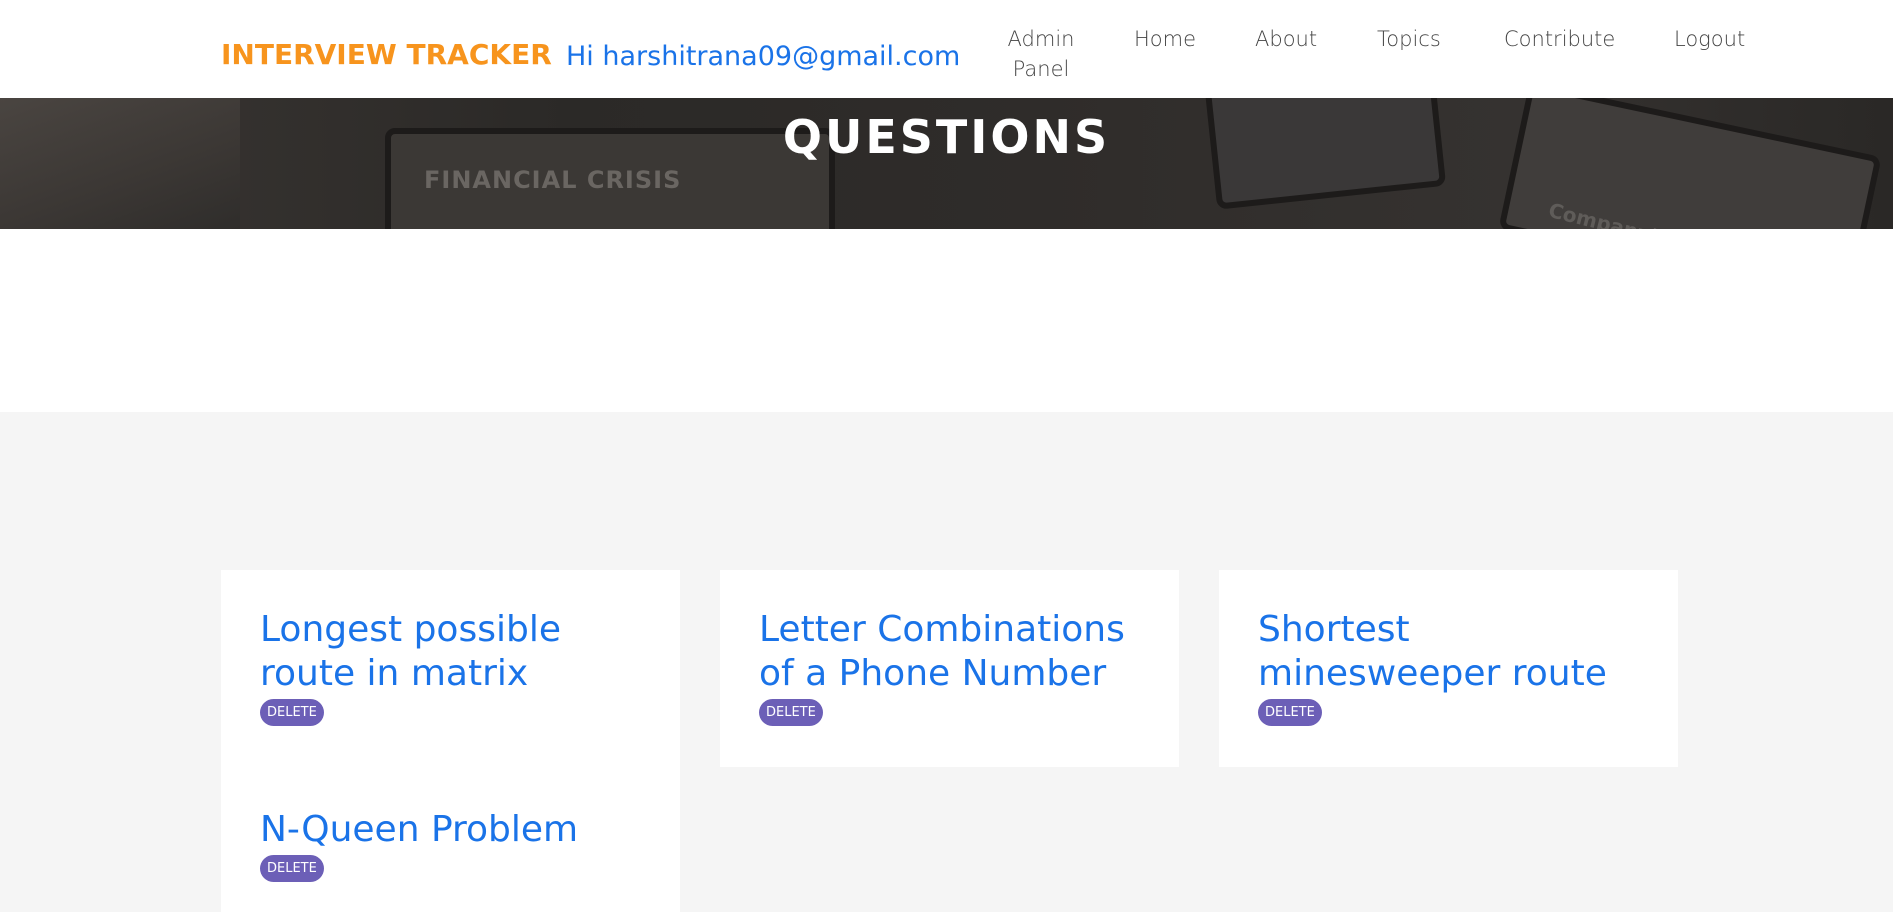 The image size is (1893, 912). I want to click on question-item: N-Queen Problem DELETE, so click(419, 845).